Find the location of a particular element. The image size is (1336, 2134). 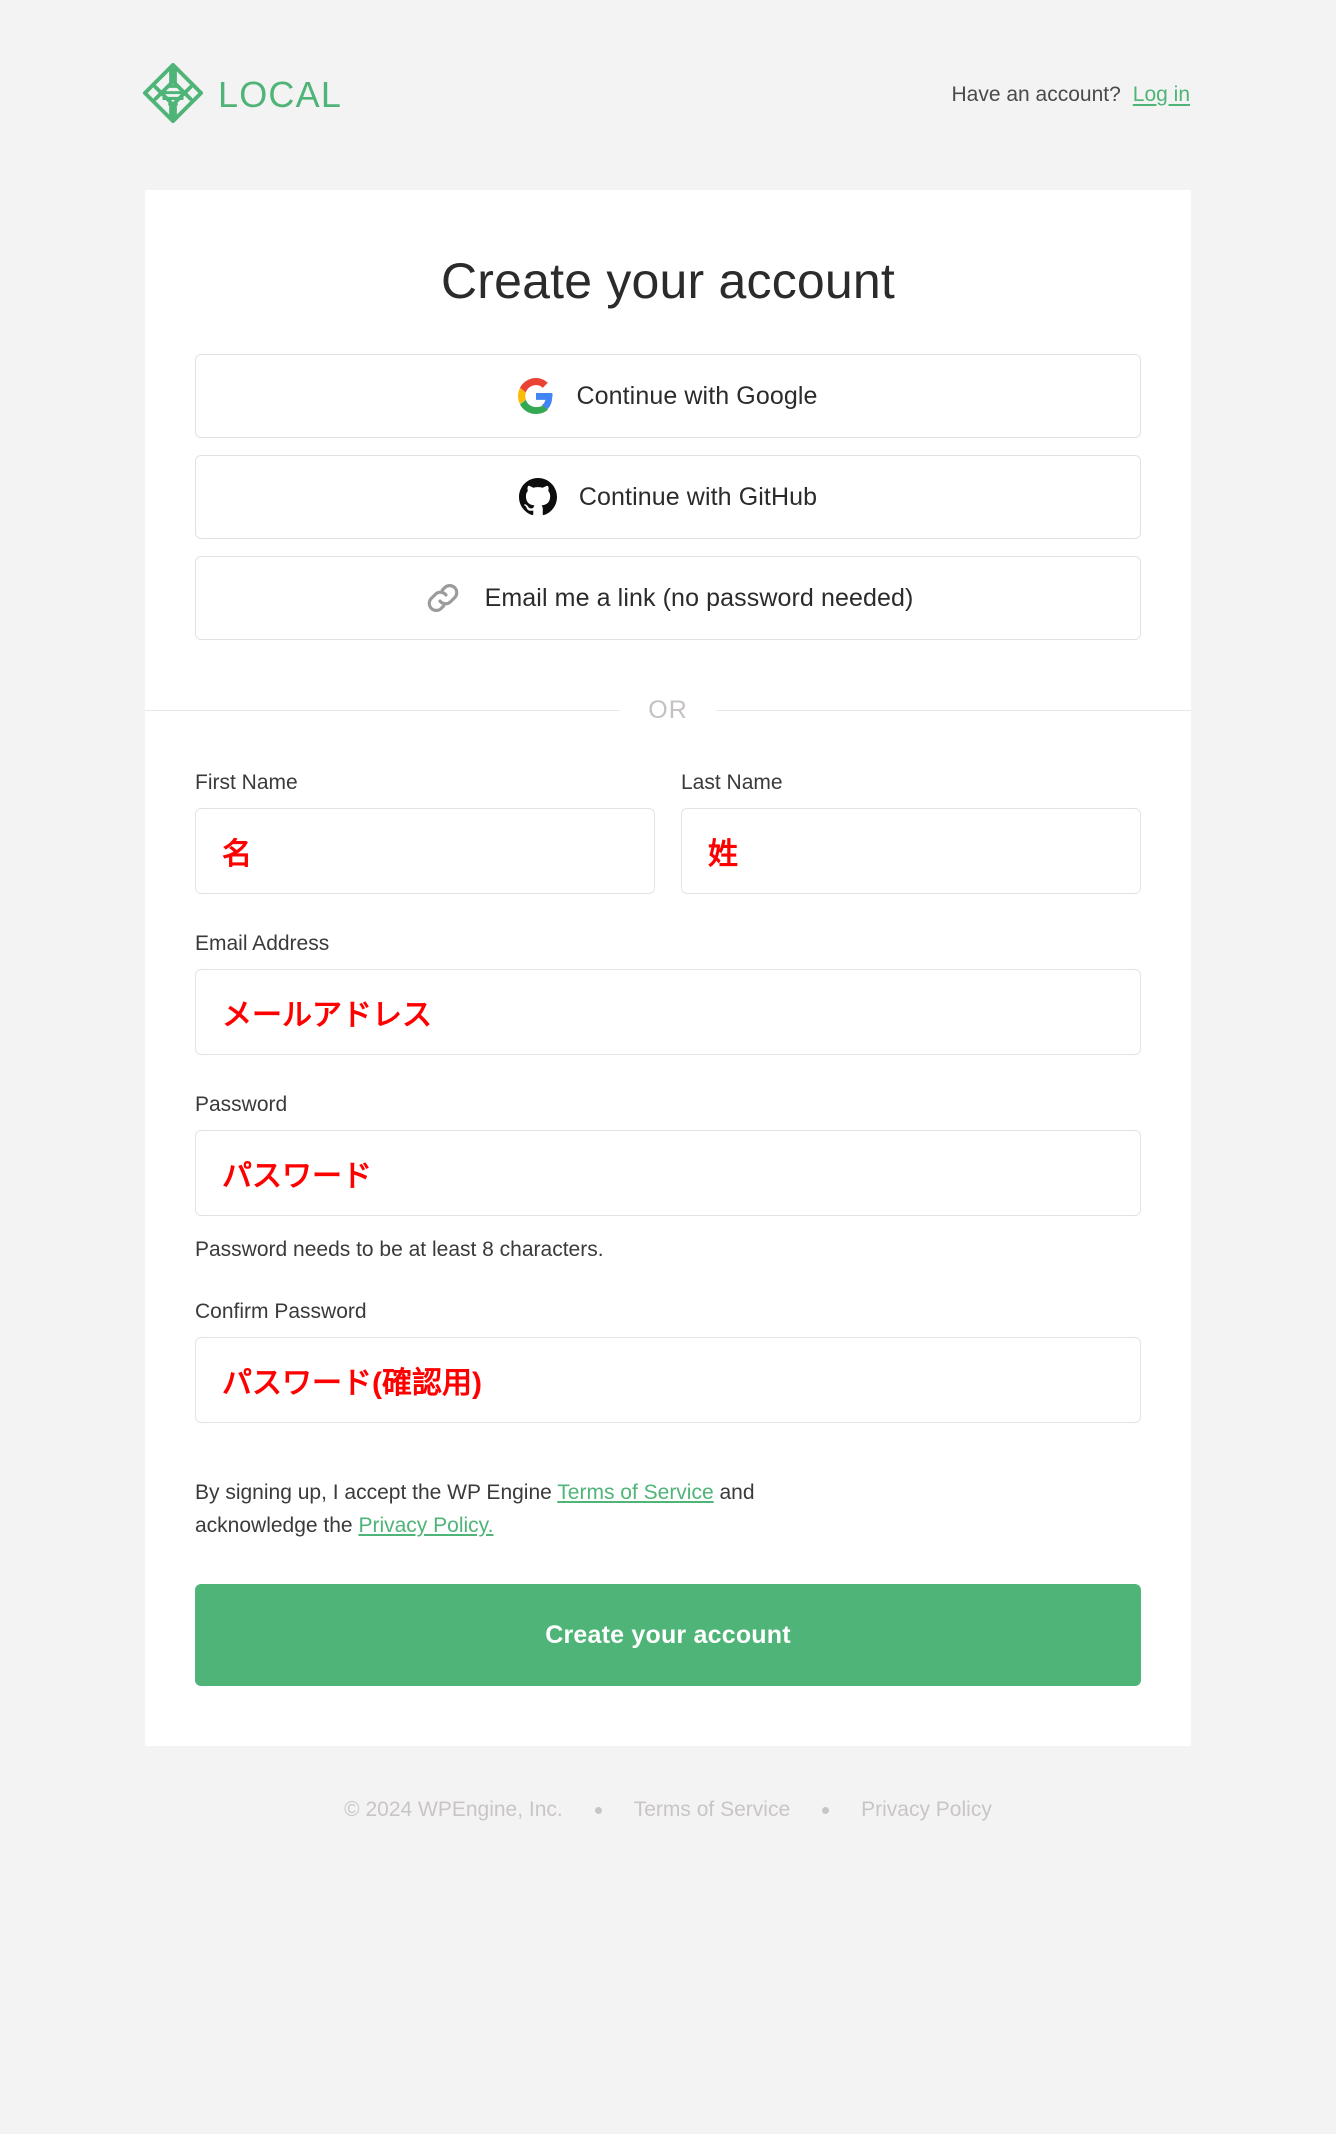

page-header: LOCAL Have an account? Log in is located at coordinates (668, 95).